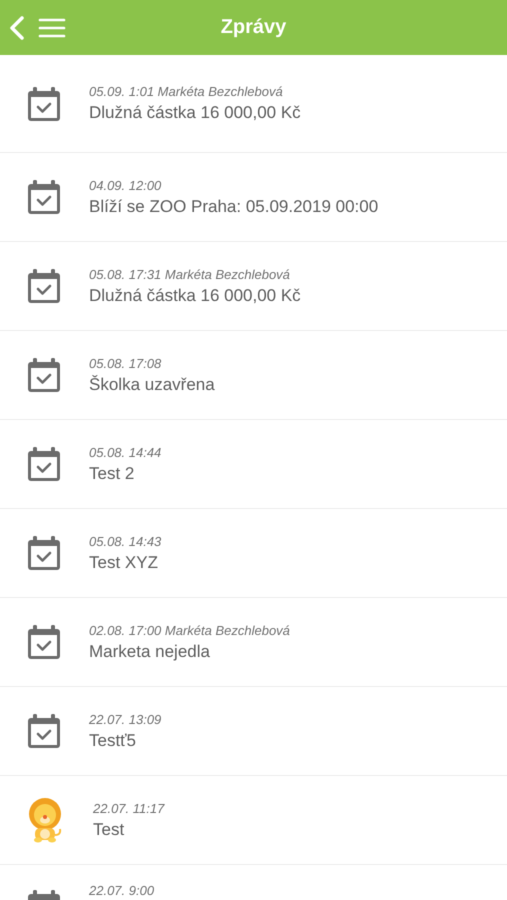 This screenshot has width=507, height=900. What do you see at coordinates (113, 740) in the screenshot?
I see `message-title: Testť5` at bounding box center [113, 740].